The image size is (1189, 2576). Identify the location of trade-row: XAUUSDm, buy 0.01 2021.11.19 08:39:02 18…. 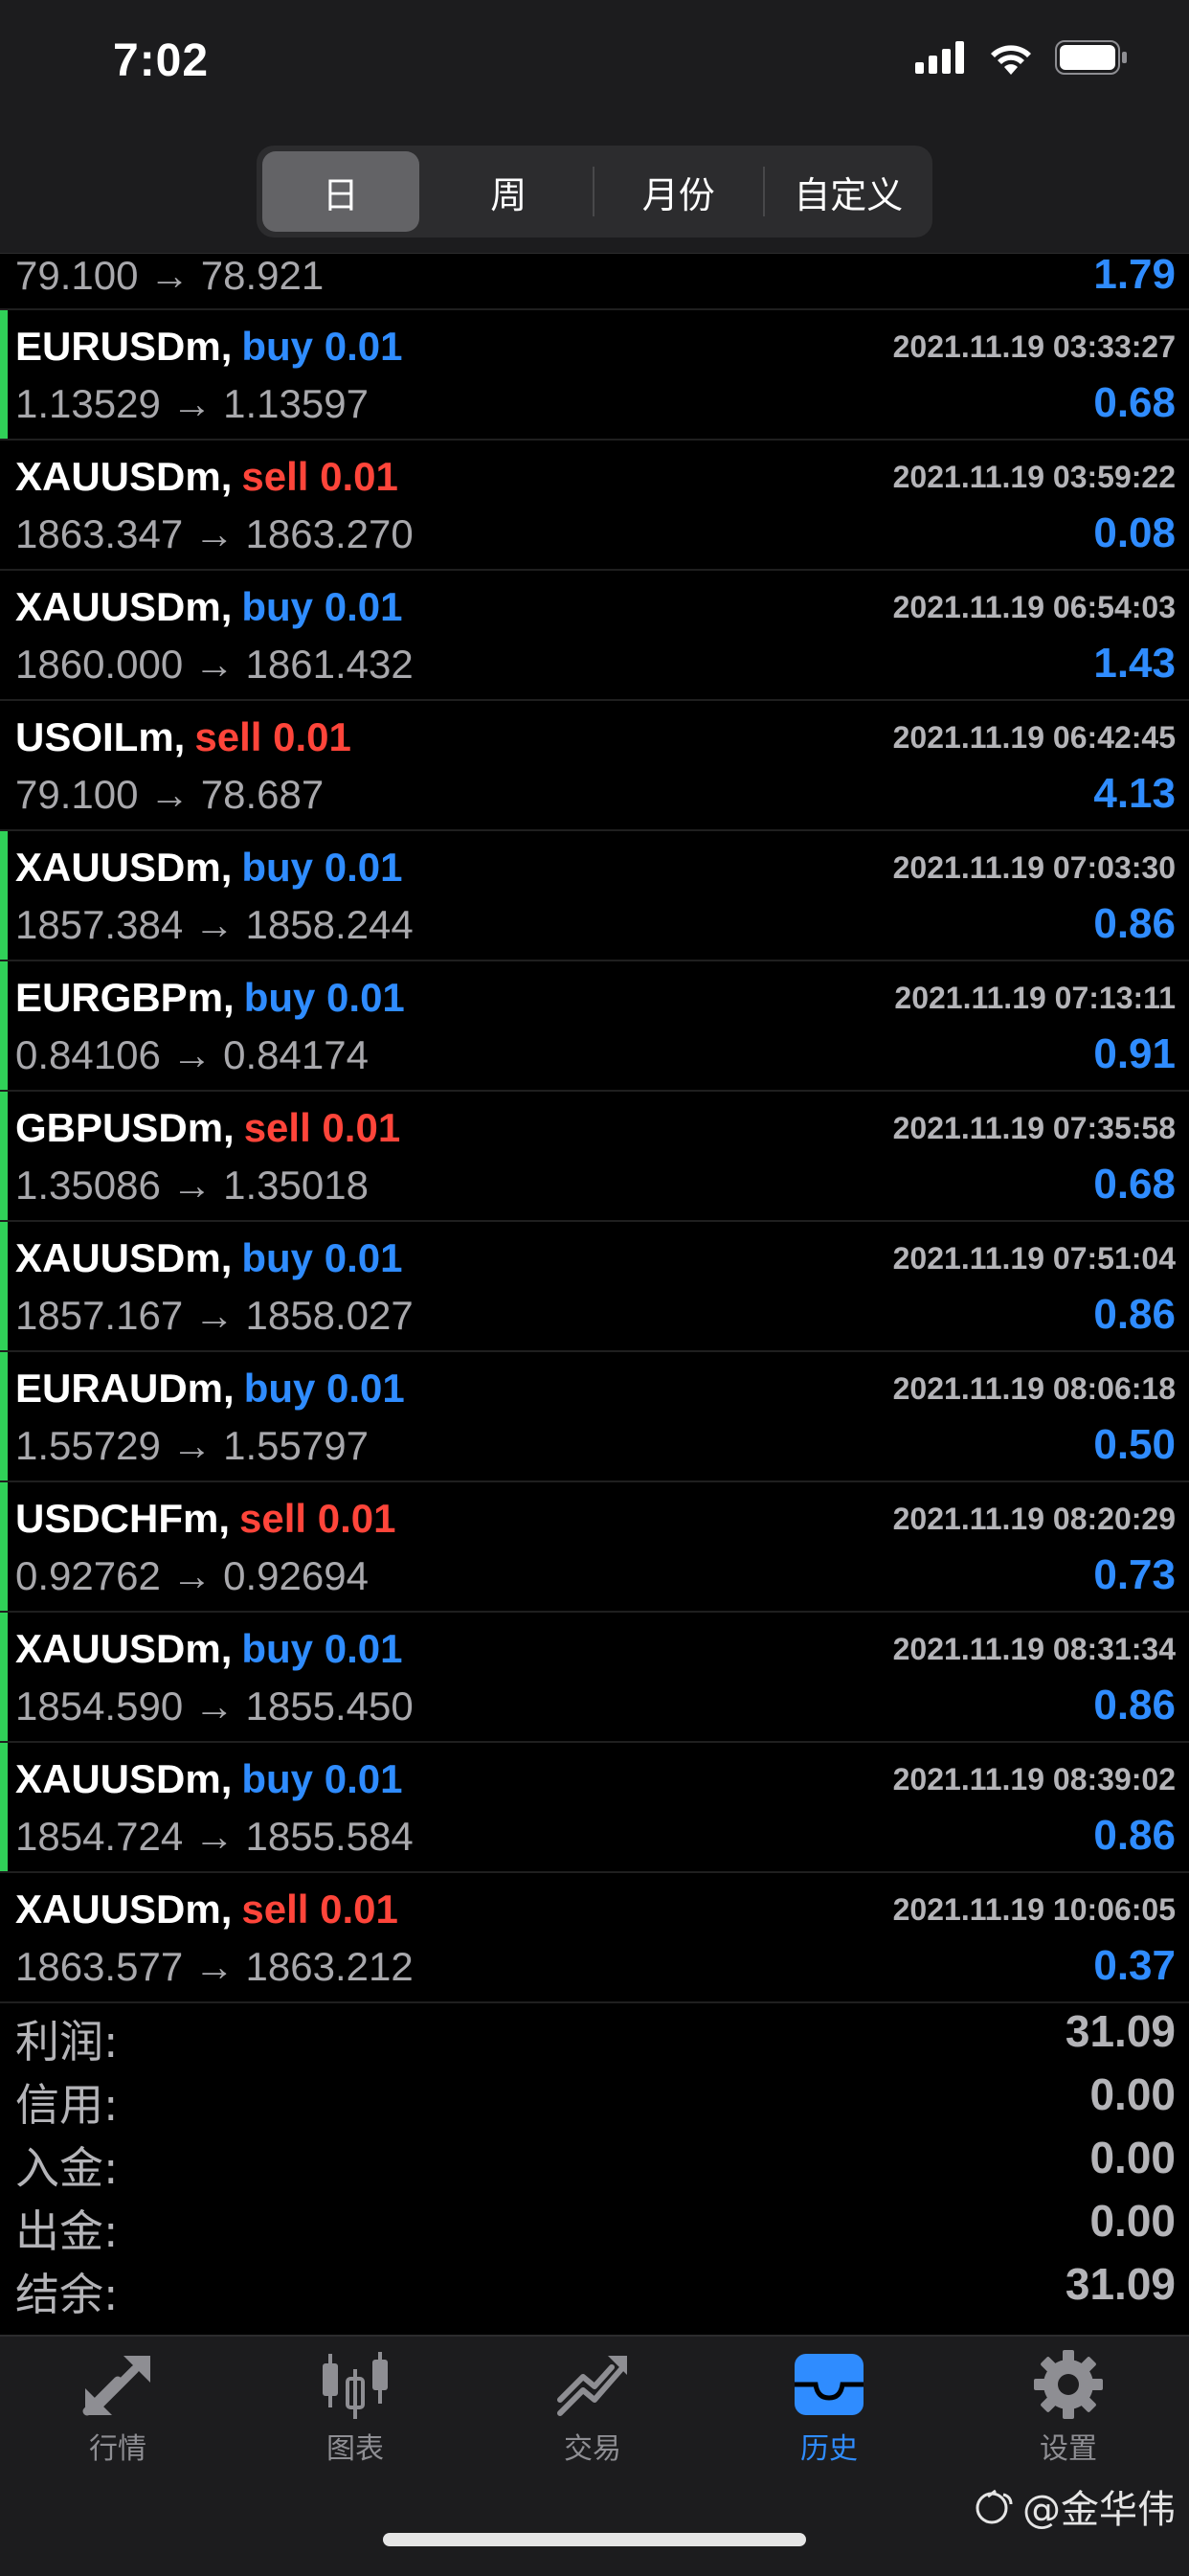
(594, 1808).